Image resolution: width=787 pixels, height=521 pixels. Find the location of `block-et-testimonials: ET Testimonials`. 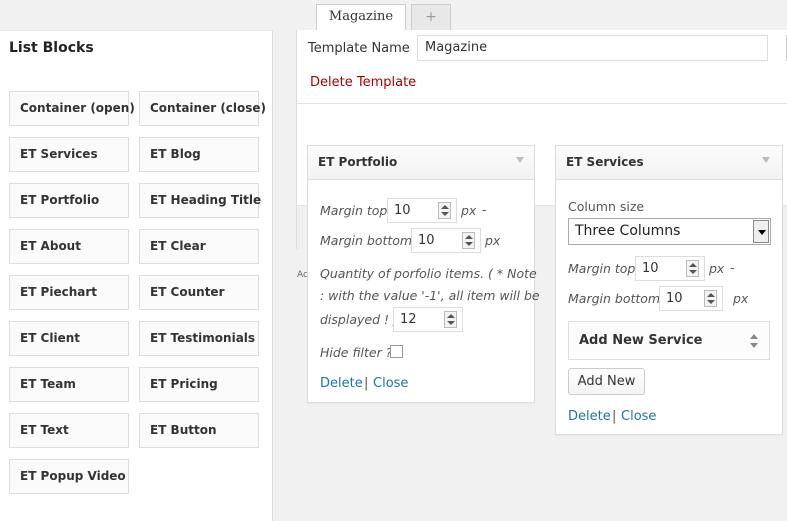

block-et-testimonials: ET Testimonials is located at coordinates (199, 338).